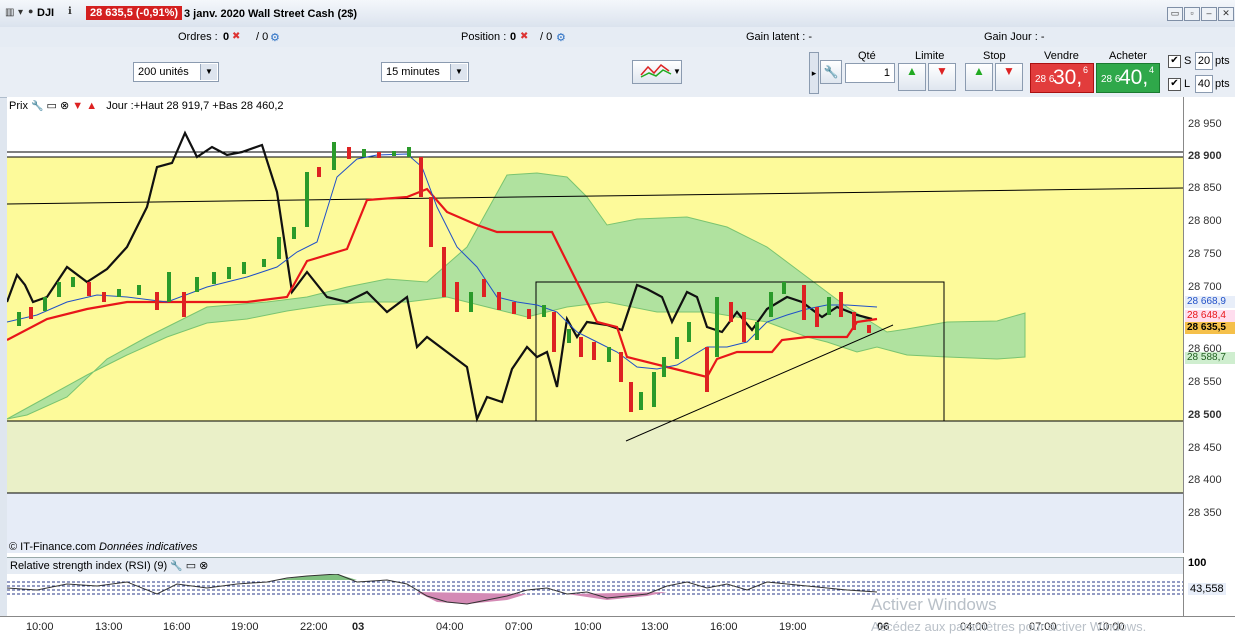 The width and height of the screenshot is (1235, 640). I want to click on title-date: 3 janv. 2020, so click(214, 14).